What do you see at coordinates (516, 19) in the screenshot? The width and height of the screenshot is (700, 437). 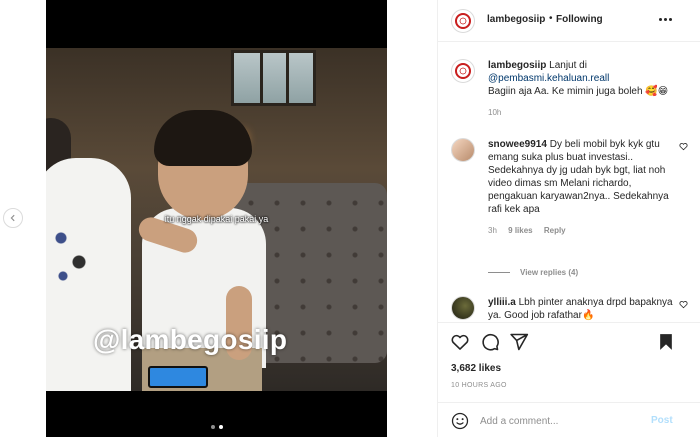 I see `author-username: lambegosiip` at bounding box center [516, 19].